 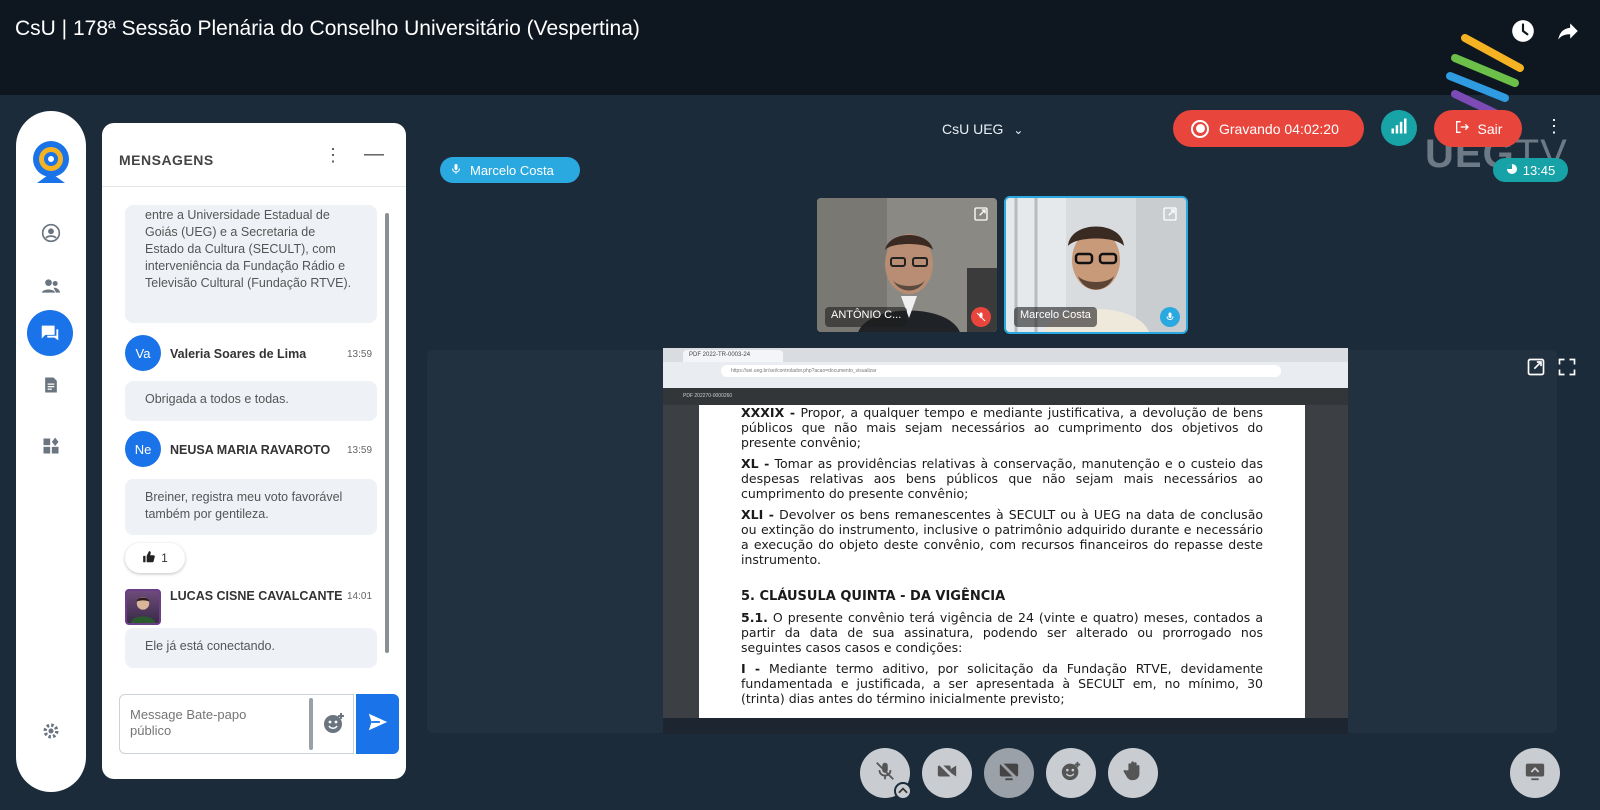 I want to click on room-selector: CsU UEG ⌄, so click(x=982, y=129).